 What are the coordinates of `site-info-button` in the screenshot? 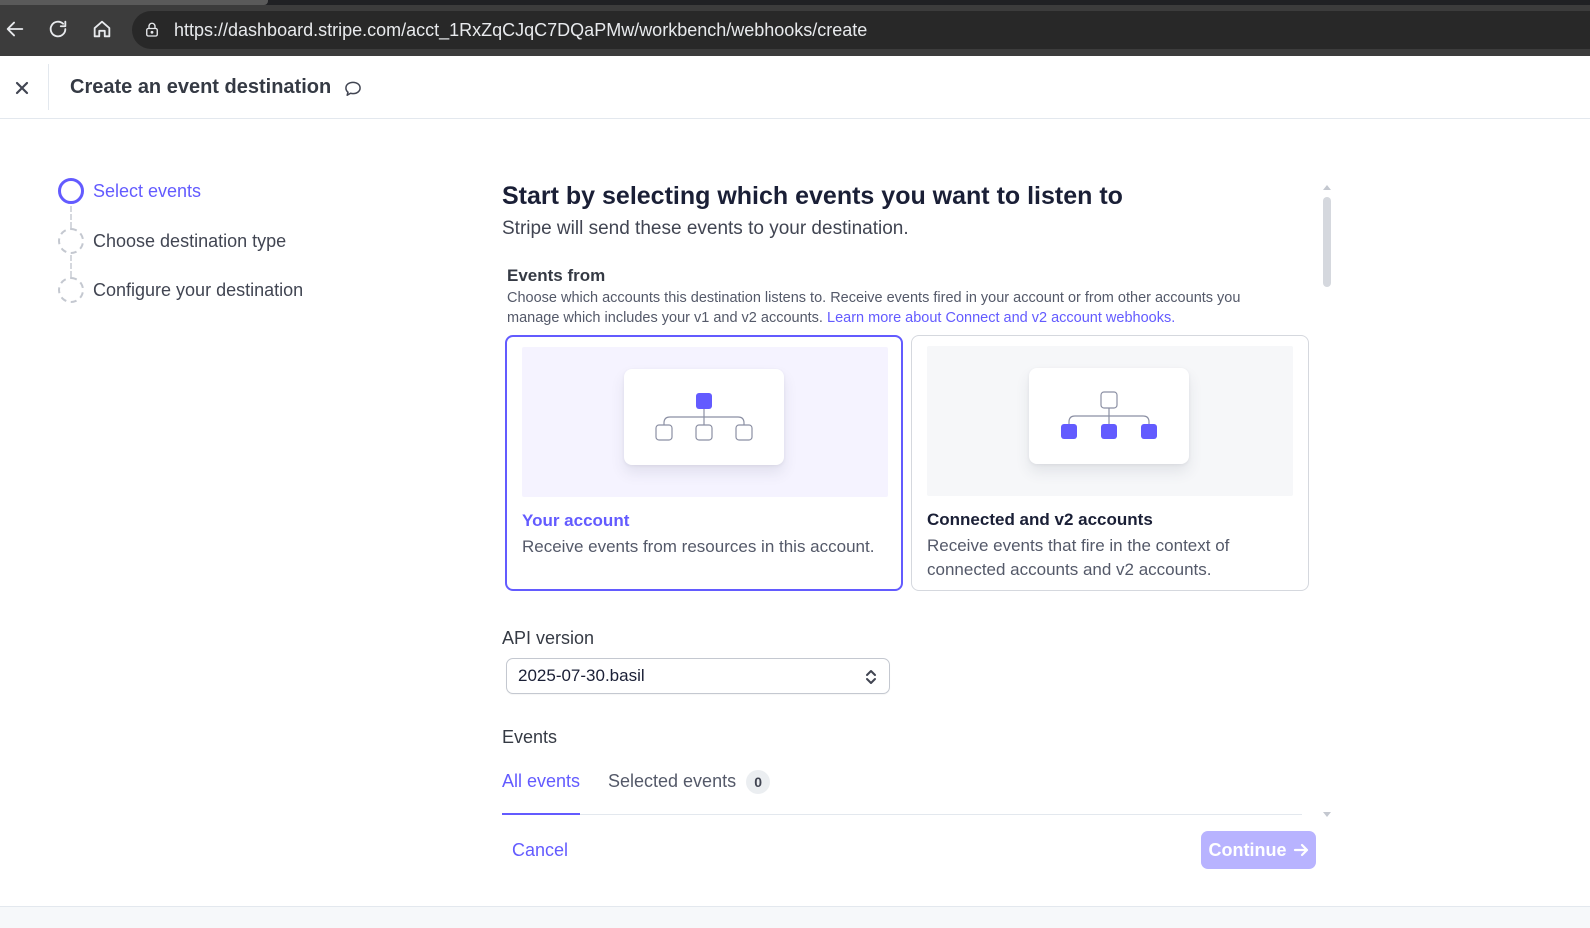 It's located at (152, 30).